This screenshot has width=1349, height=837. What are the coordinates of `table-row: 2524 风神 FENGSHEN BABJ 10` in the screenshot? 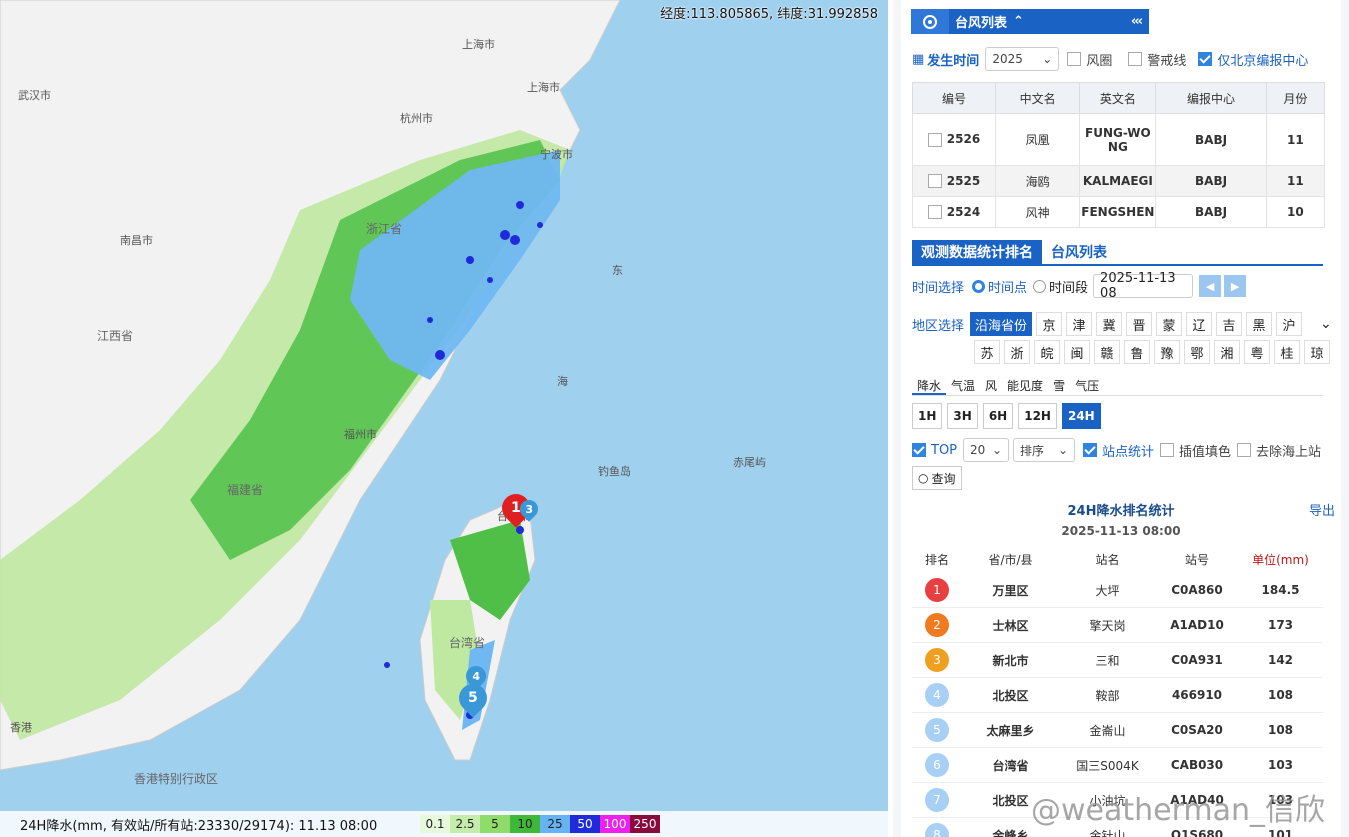 It's located at (1119, 212).